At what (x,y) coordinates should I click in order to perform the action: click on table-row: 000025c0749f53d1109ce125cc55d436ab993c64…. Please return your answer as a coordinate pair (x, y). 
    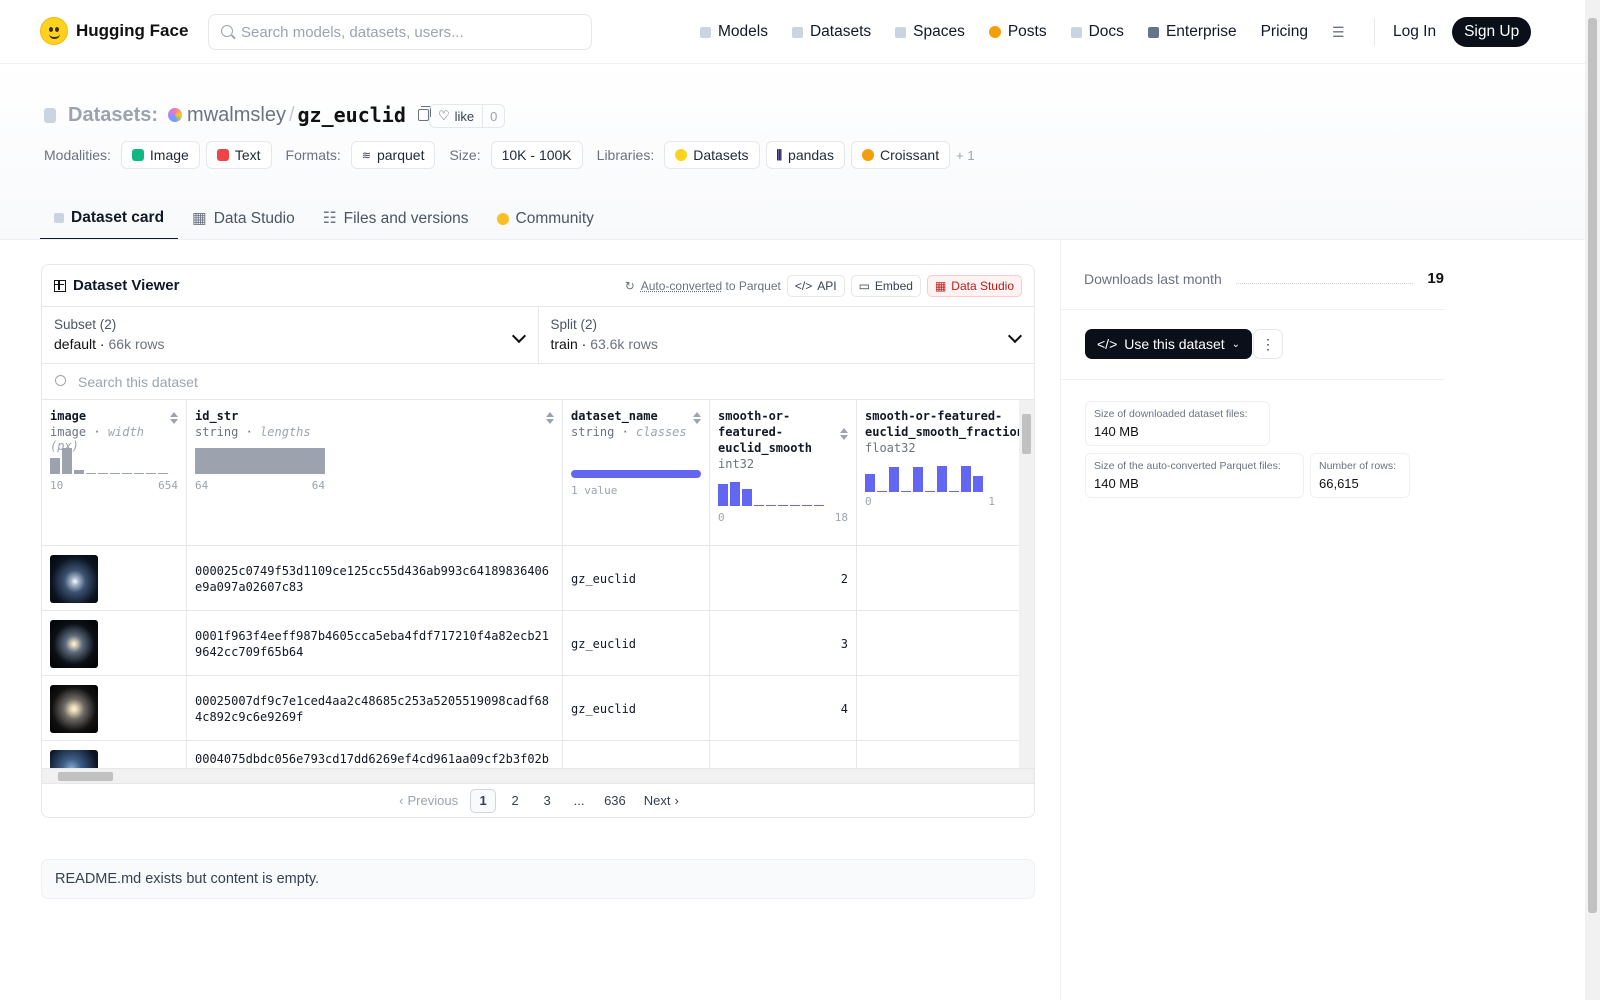
    Looking at the image, I should click on (534, 578).